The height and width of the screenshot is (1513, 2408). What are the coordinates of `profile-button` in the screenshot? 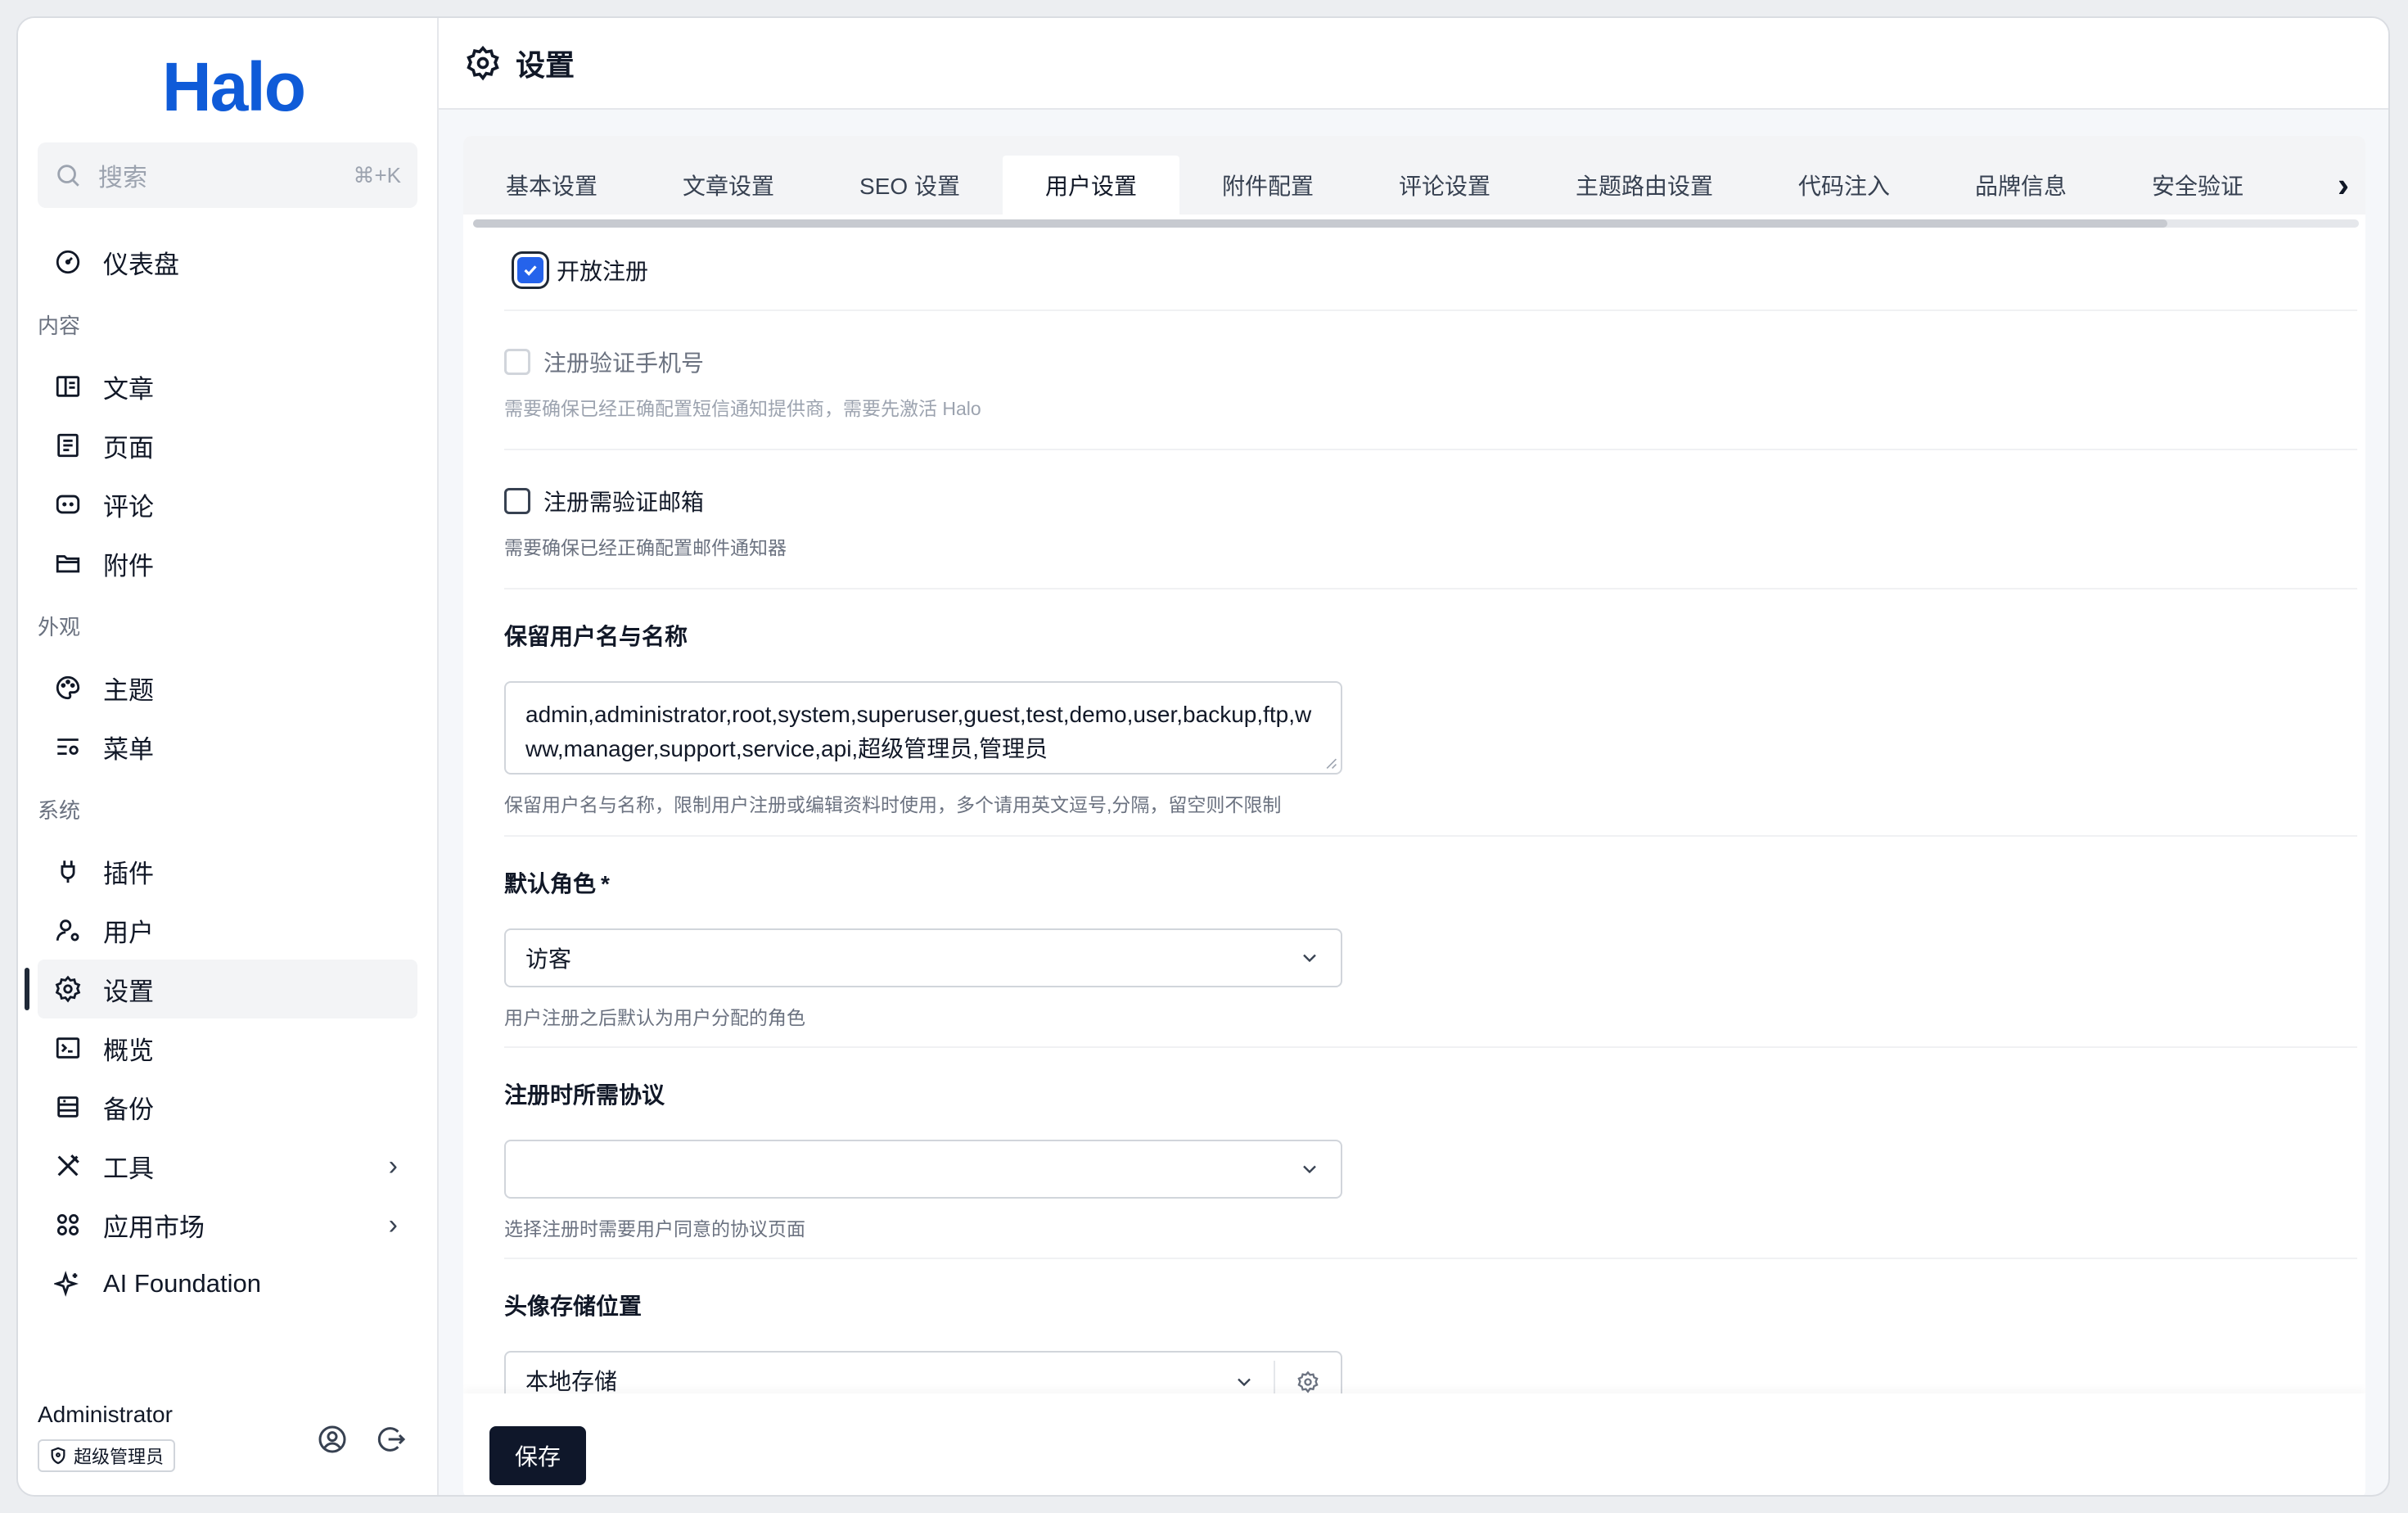 It's located at (332, 1439).